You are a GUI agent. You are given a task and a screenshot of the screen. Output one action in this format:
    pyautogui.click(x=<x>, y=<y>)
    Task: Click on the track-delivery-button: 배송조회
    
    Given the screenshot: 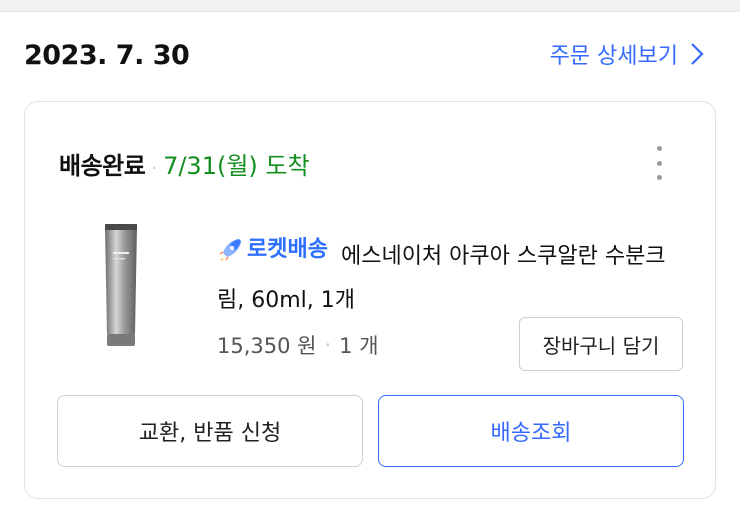 What is the action you would take?
    pyautogui.click(x=531, y=431)
    